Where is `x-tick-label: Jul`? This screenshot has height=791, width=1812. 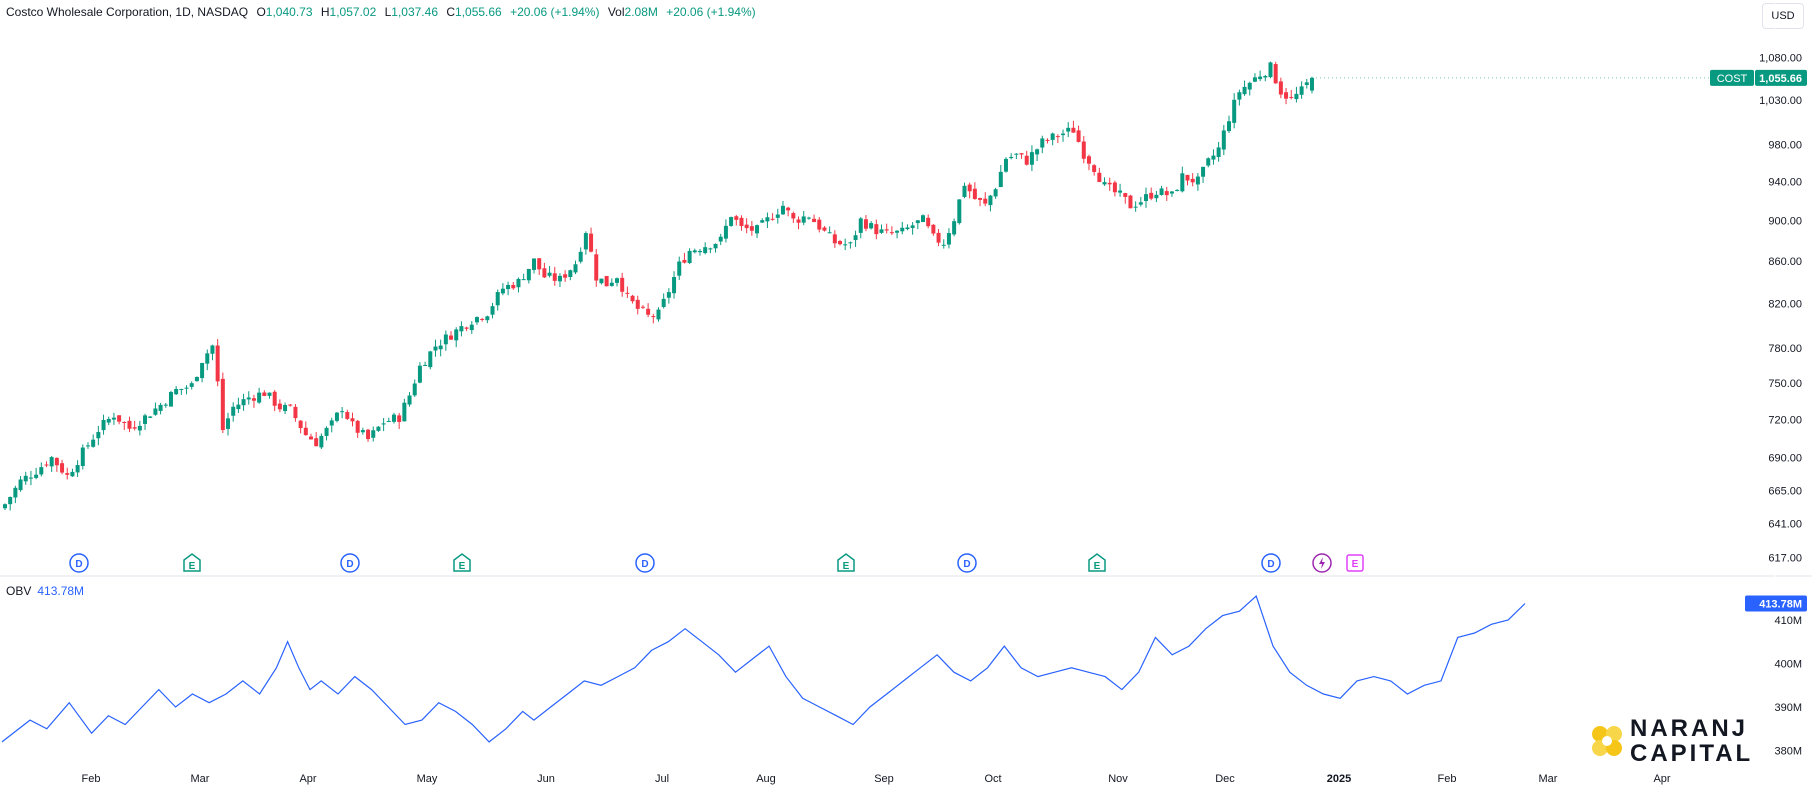
x-tick-label: Jul is located at coordinates (662, 779).